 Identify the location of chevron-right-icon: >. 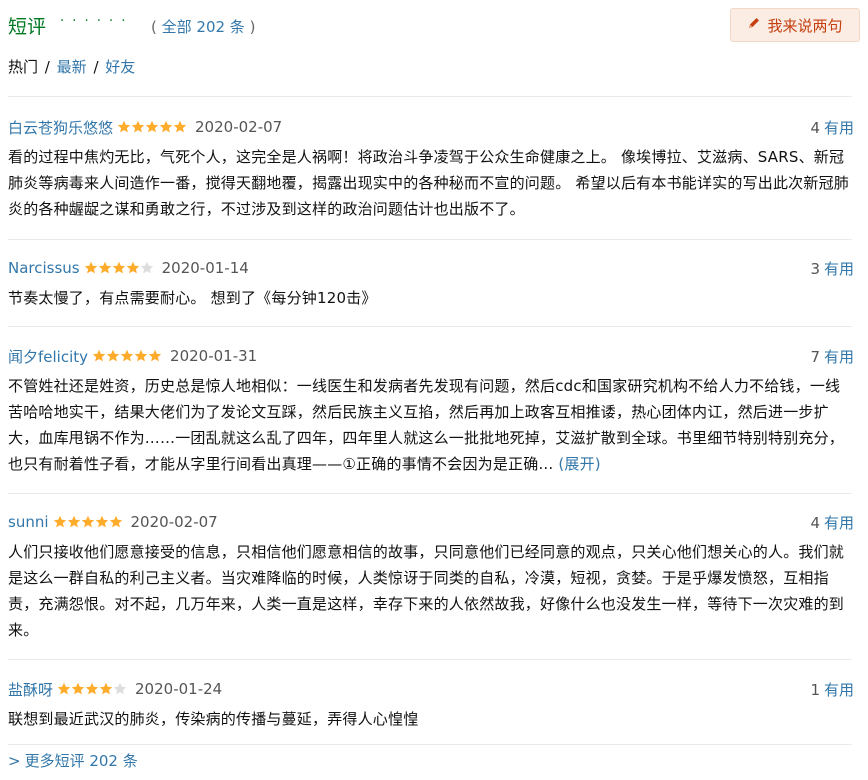
(14, 761).